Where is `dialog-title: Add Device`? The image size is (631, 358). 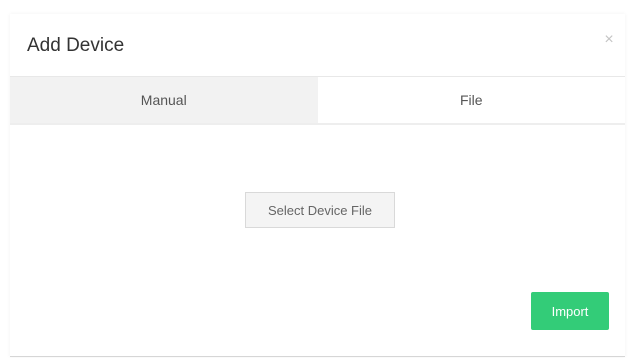 dialog-title: Add Device is located at coordinates (76, 45).